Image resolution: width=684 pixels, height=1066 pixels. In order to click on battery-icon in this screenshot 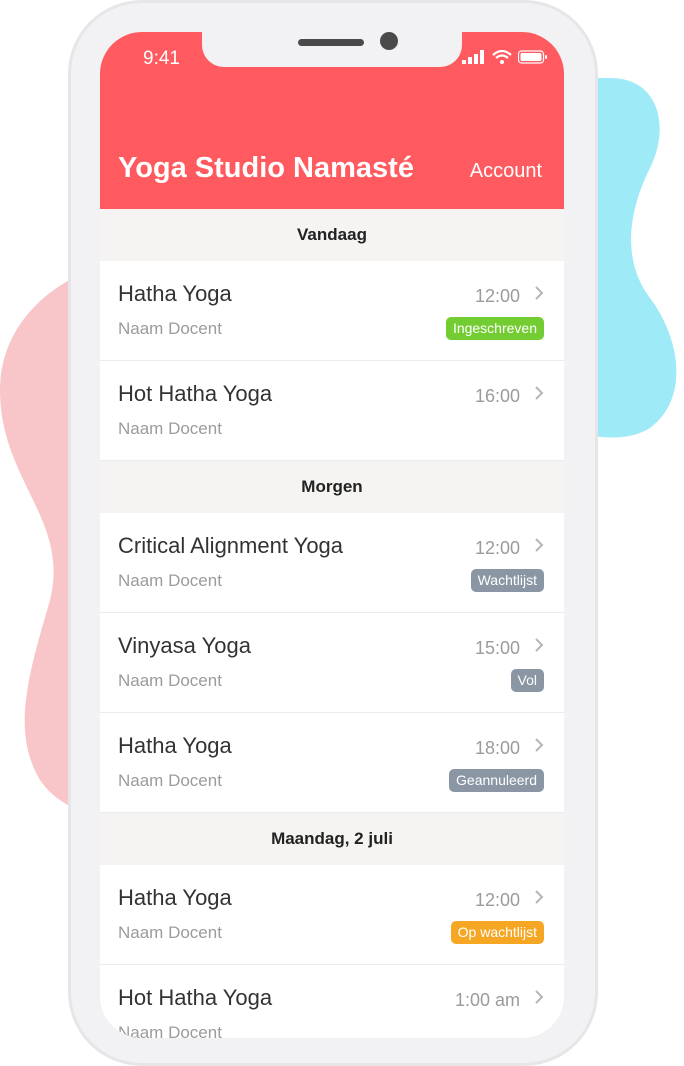, I will do `click(532, 57)`.